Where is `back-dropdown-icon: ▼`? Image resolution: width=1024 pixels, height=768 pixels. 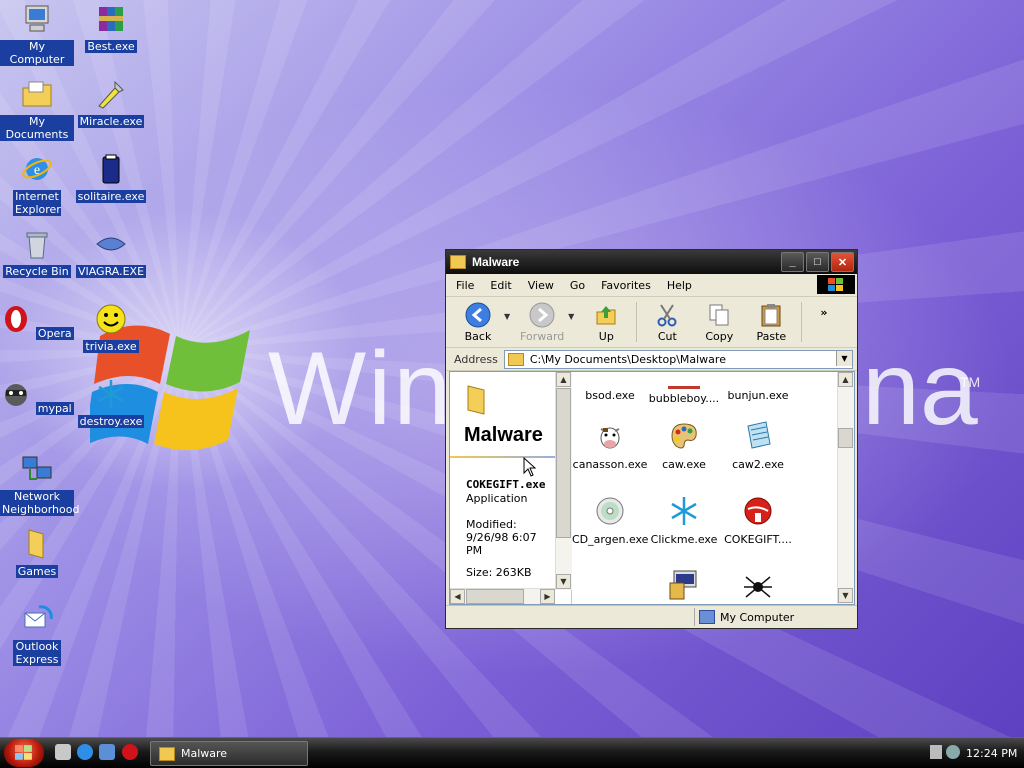
back-dropdown-icon: ▼ is located at coordinates (507, 316).